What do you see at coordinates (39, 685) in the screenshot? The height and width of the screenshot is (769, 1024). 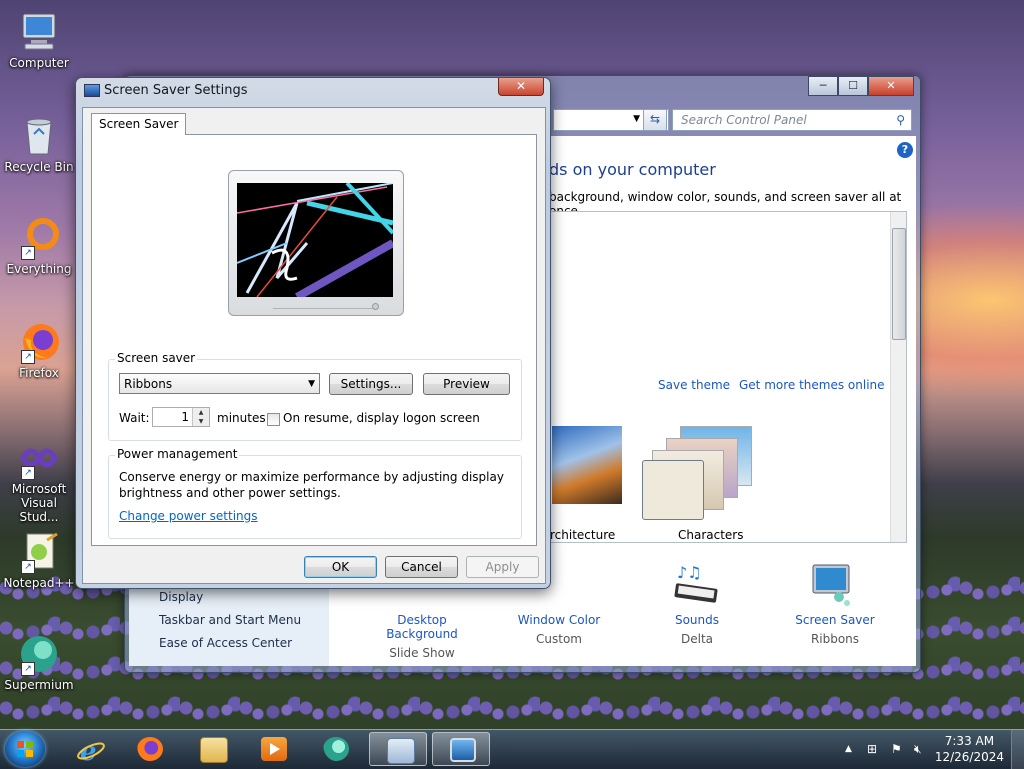 I see `desktop-icon-label: Supermium` at bounding box center [39, 685].